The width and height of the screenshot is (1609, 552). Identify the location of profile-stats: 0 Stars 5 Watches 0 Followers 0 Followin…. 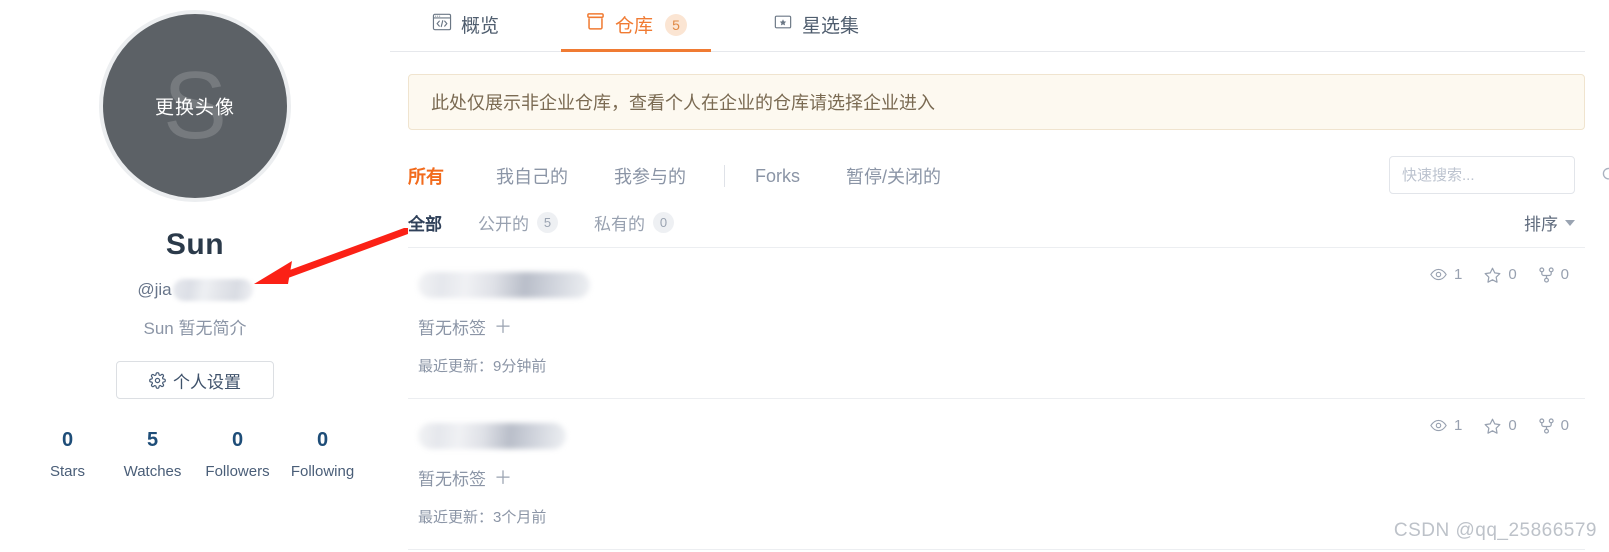
(195, 453).